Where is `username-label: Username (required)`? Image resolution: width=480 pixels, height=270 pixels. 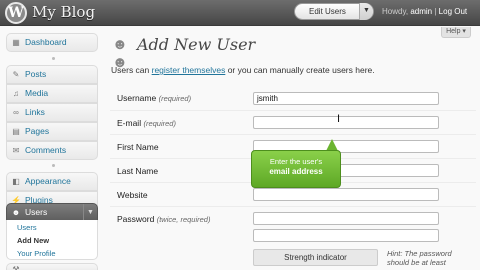 username-label: Username (required) is located at coordinates (154, 98).